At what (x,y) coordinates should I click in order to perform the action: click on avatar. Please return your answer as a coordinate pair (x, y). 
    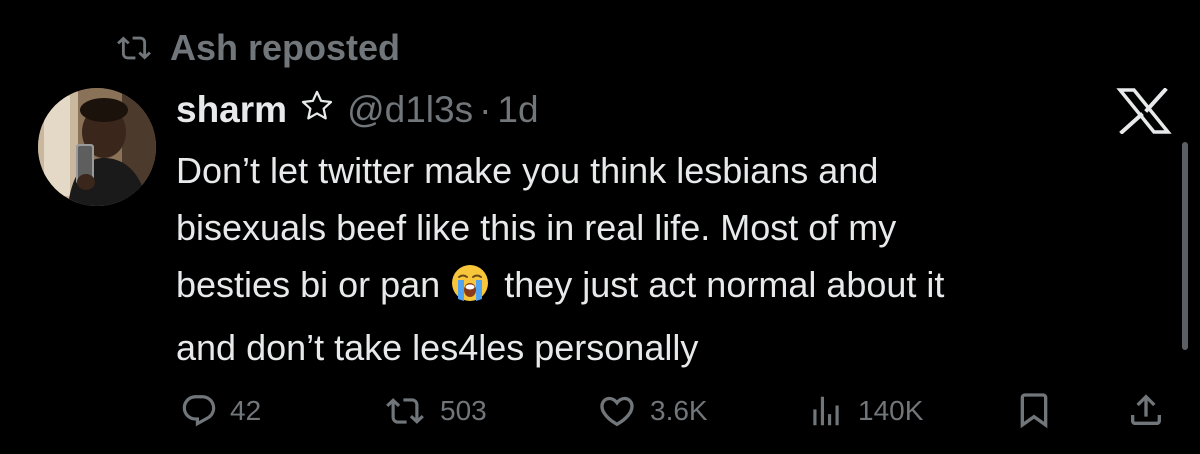
    Looking at the image, I should click on (97, 147).